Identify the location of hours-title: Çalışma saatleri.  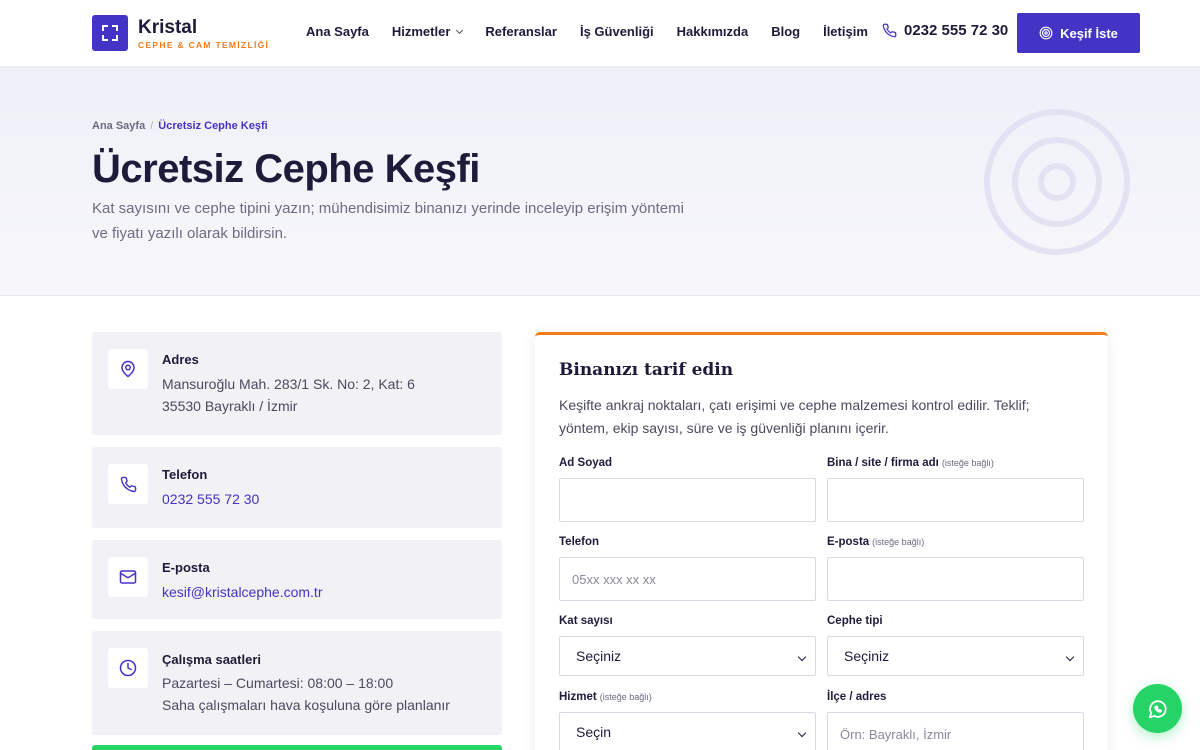
(212, 659).